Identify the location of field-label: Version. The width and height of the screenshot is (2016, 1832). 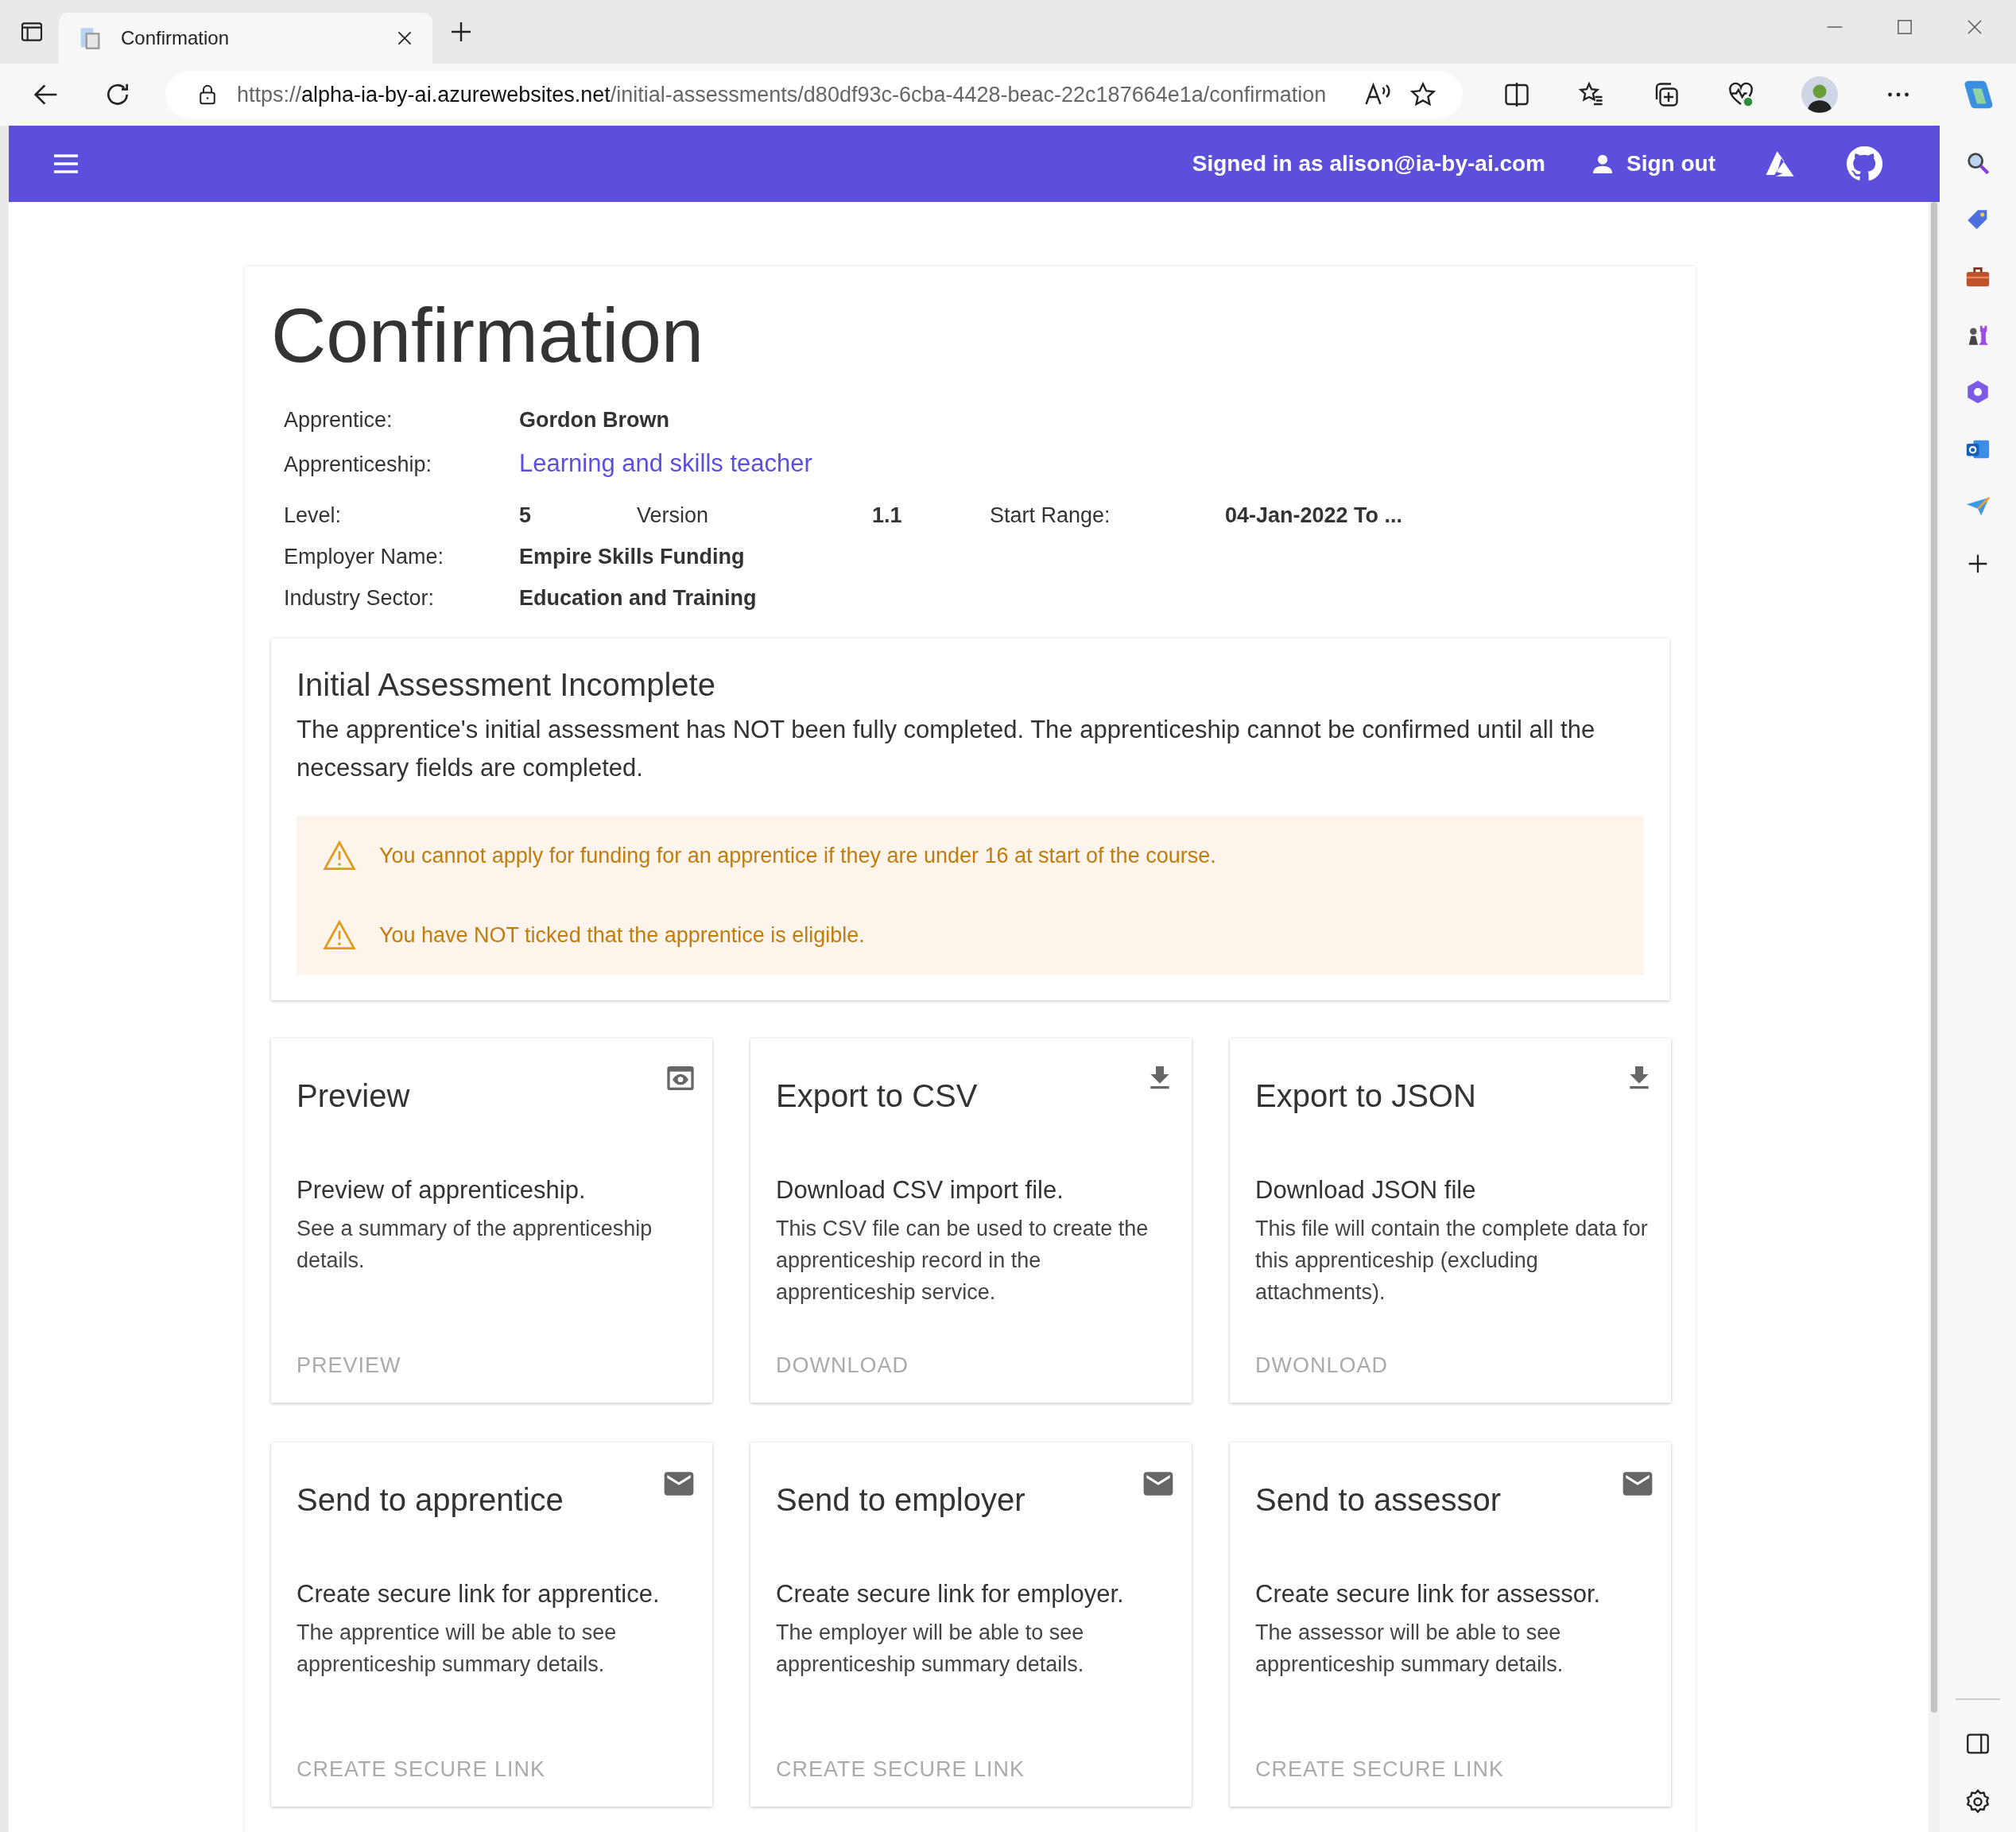
(673, 515).